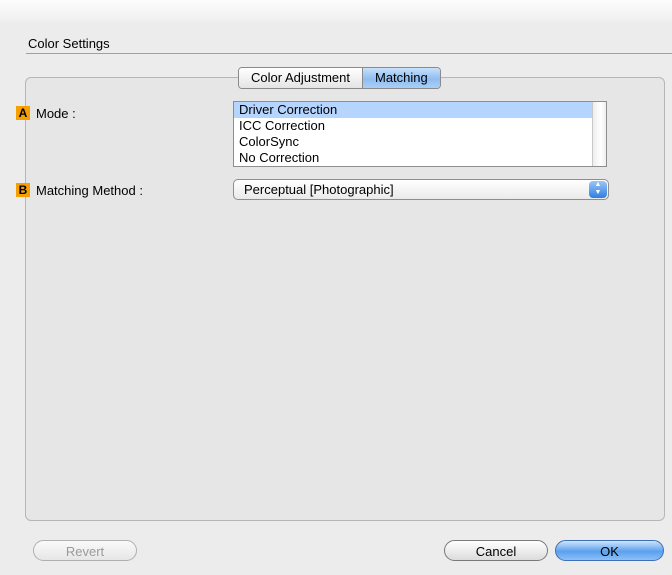 Image resolution: width=672 pixels, height=575 pixels. What do you see at coordinates (401, 78) in the screenshot?
I see `tab-matching: Matching` at bounding box center [401, 78].